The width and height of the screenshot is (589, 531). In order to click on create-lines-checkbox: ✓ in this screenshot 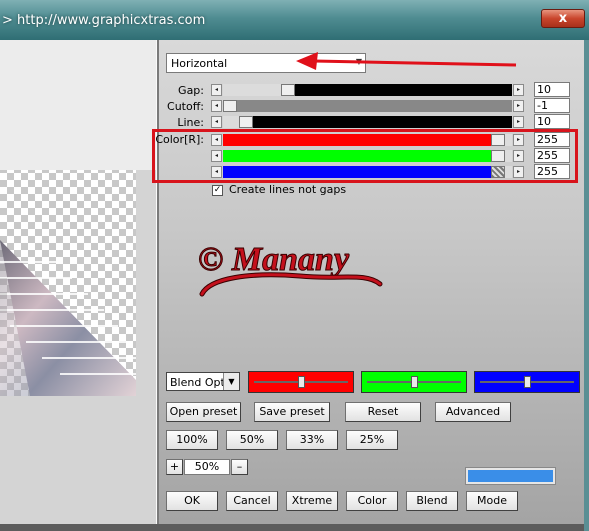, I will do `click(217, 190)`.